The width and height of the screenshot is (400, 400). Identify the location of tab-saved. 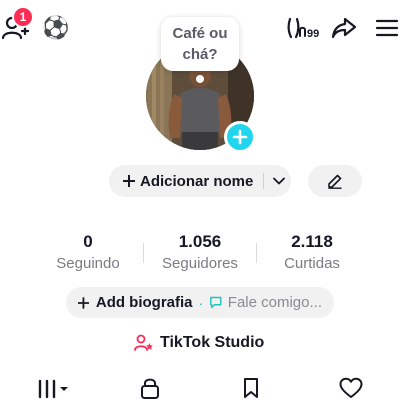
(251, 388).